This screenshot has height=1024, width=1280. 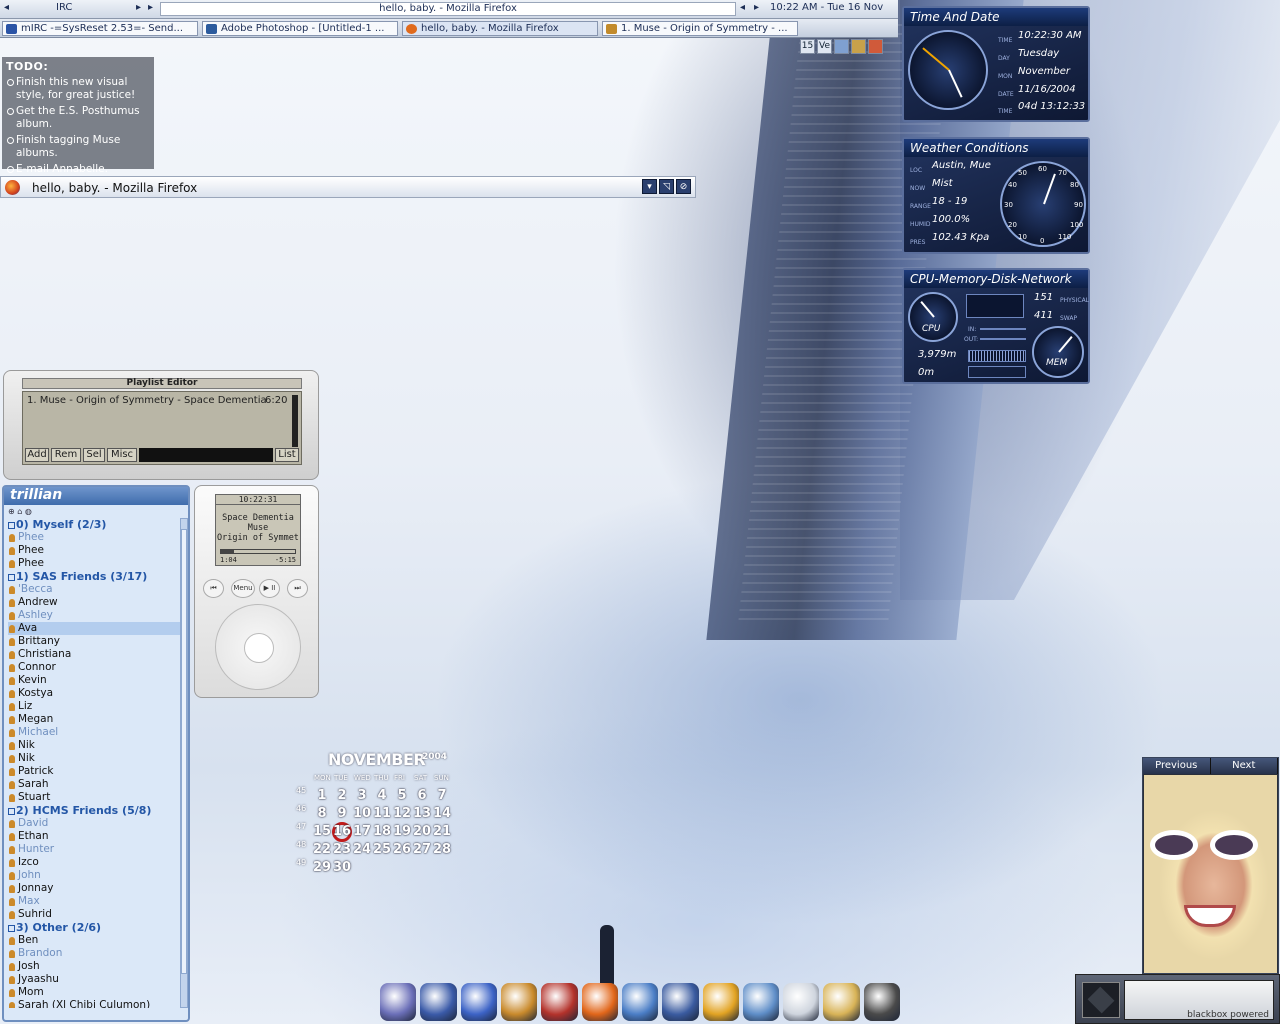 I want to click on tray-calendar-icon: 15, so click(x=807, y=46).